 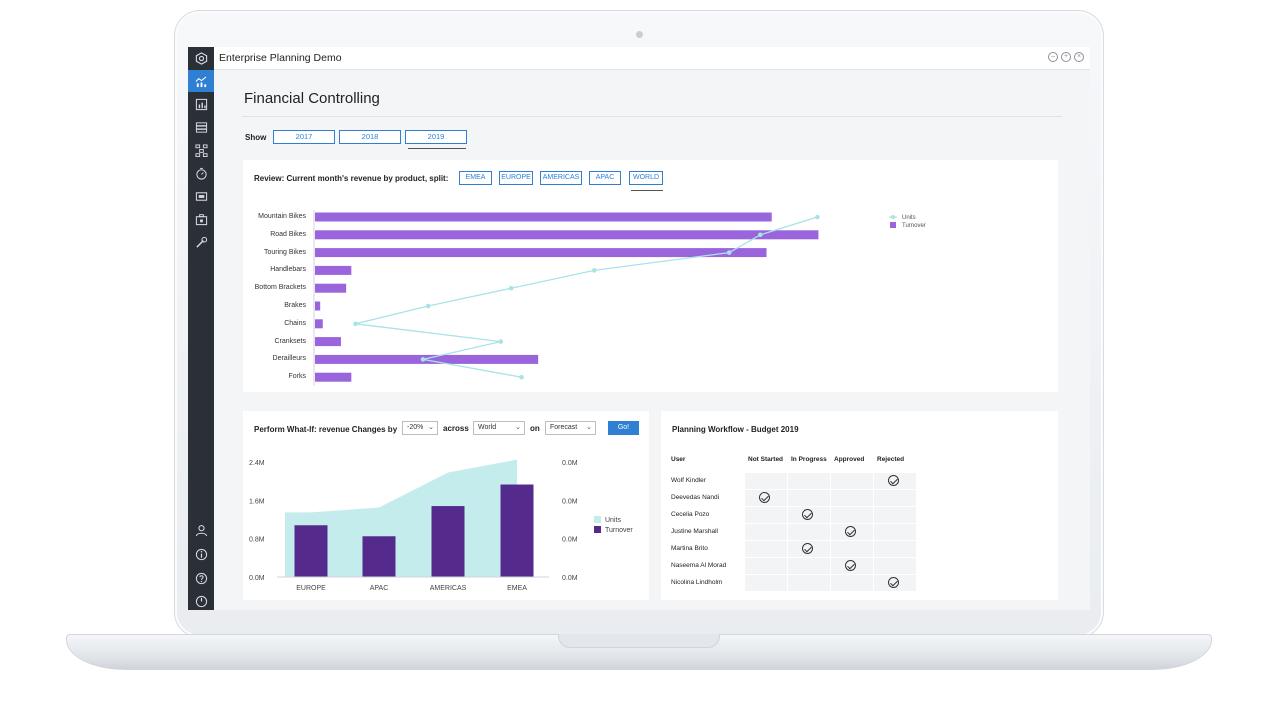 What do you see at coordinates (201, 242) in the screenshot?
I see `wrench-icon` at bounding box center [201, 242].